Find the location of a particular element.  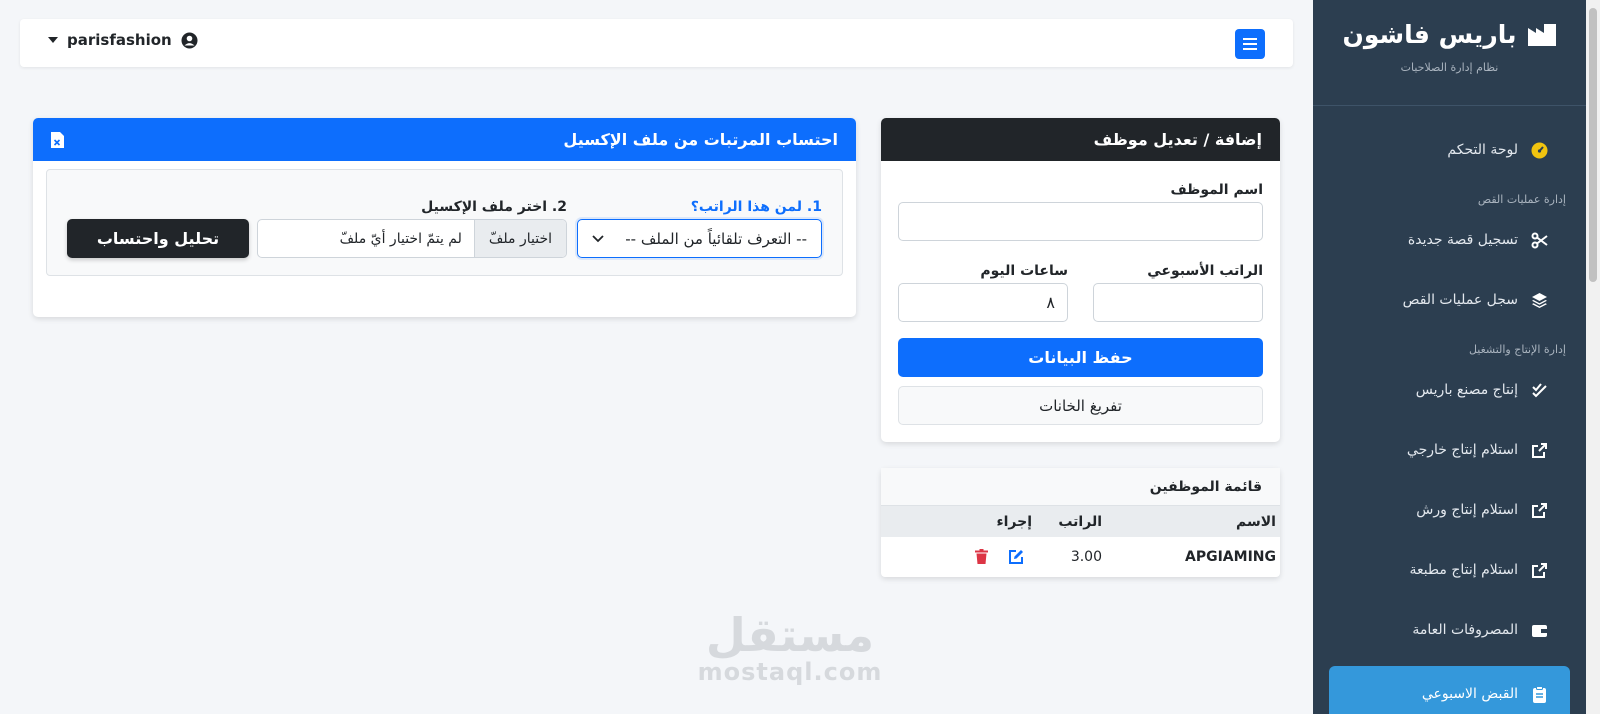

watermark-arabic: مستقل is located at coordinates (790, 635).